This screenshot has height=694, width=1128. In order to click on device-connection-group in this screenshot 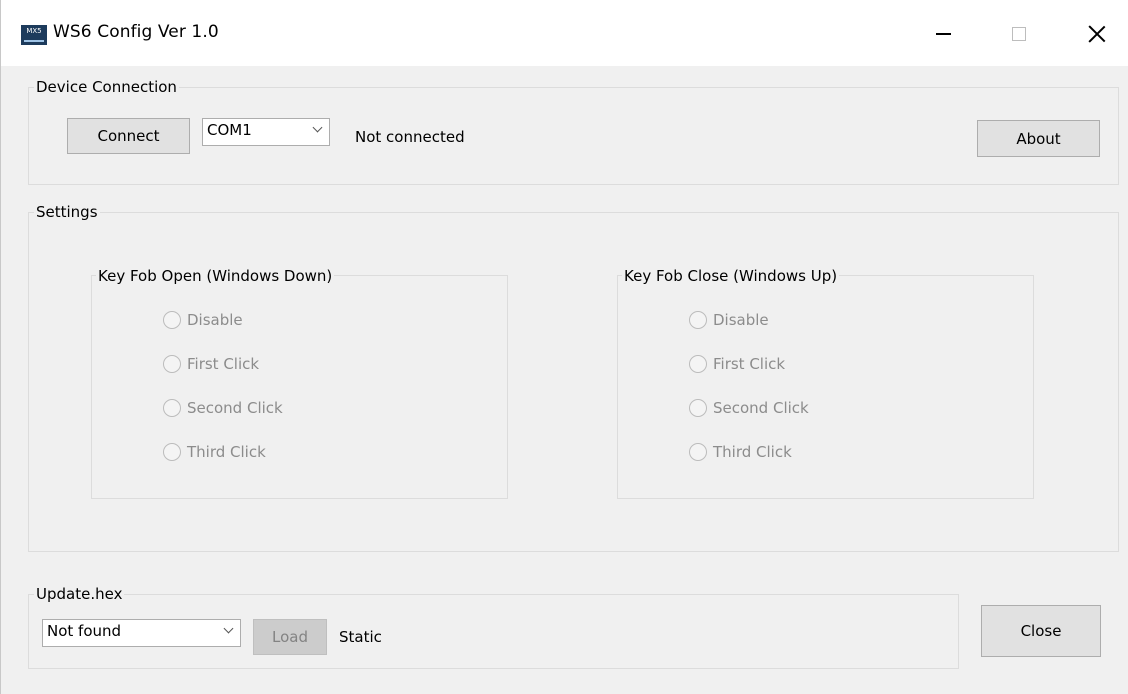, I will do `click(573, 136)`.